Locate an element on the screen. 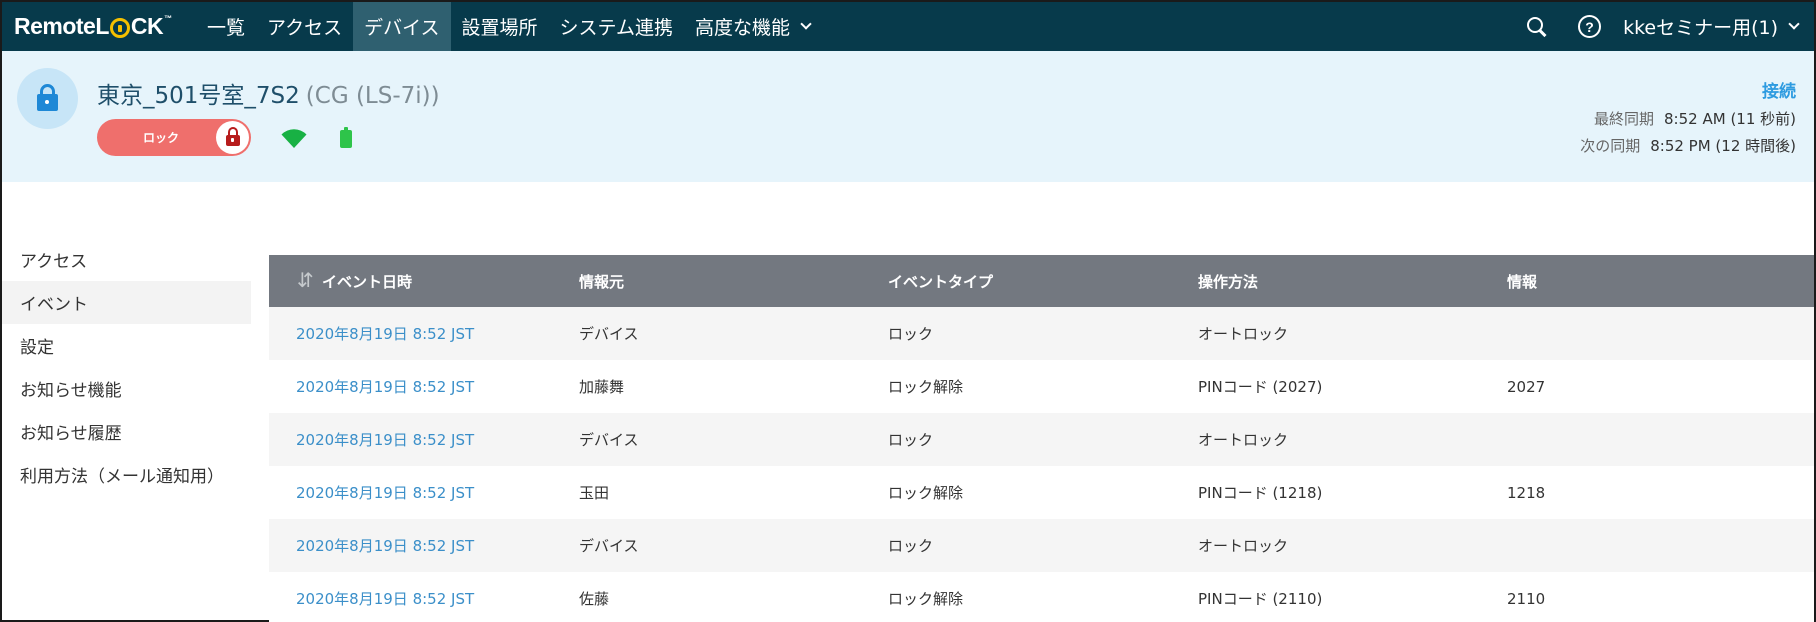 The height and width of the screenshot is (622, 1816). help-icon: ? is located at coordinates (1590, 26).